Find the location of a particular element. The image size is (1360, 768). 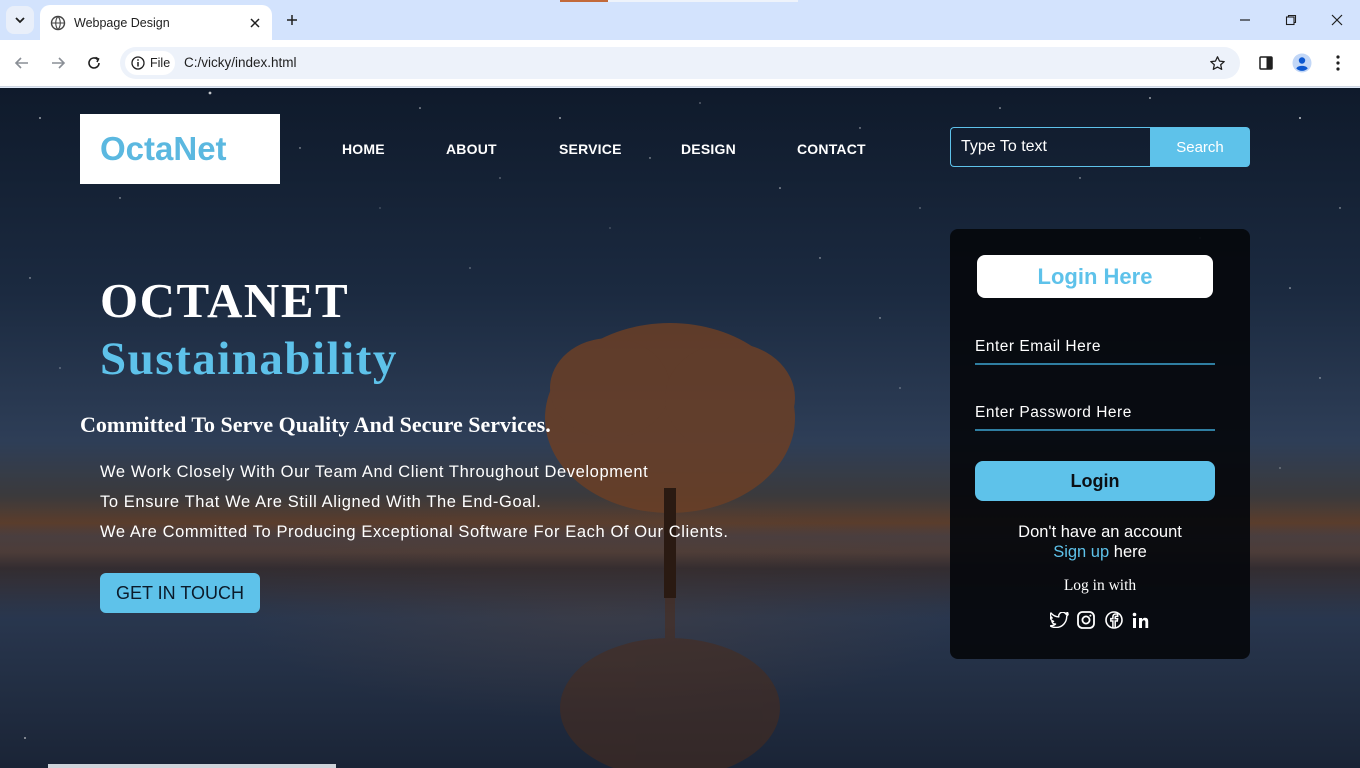

tab-search-button is located at coordinates (20, 20).